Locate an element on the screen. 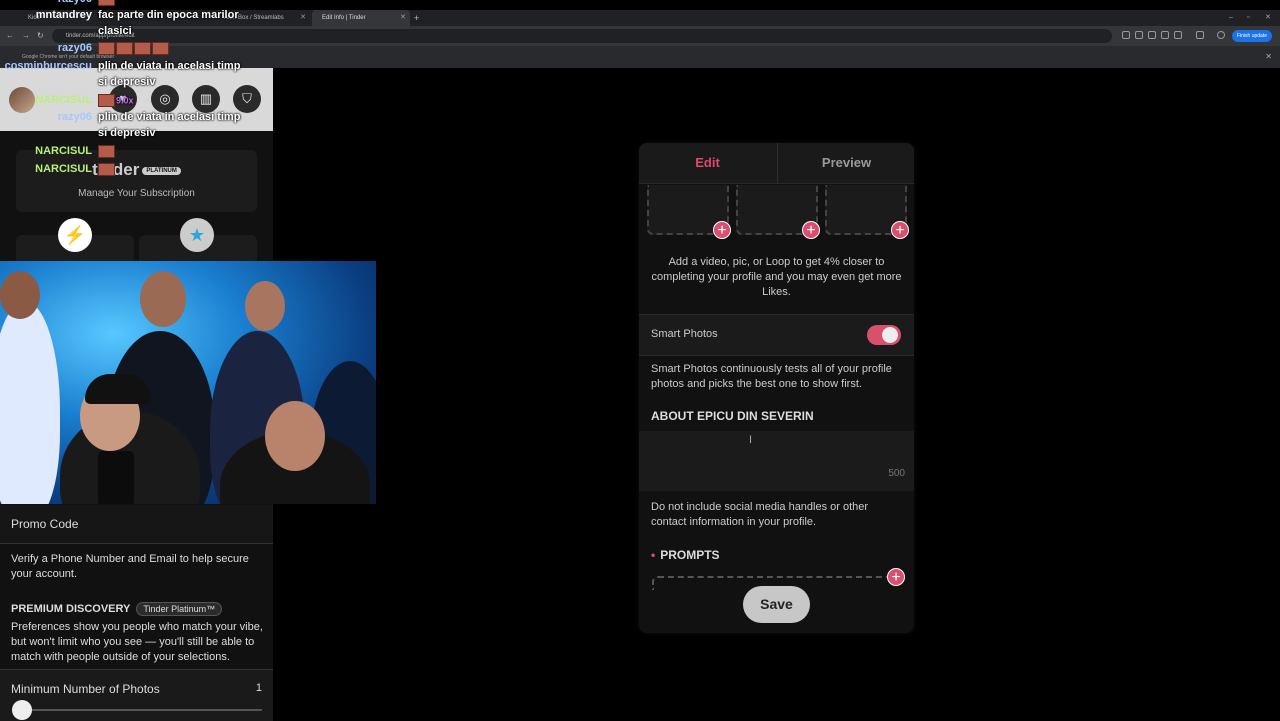 The image size is (1280, 721). finish-update-button: Finish update is located at coordinates (1252, 36).